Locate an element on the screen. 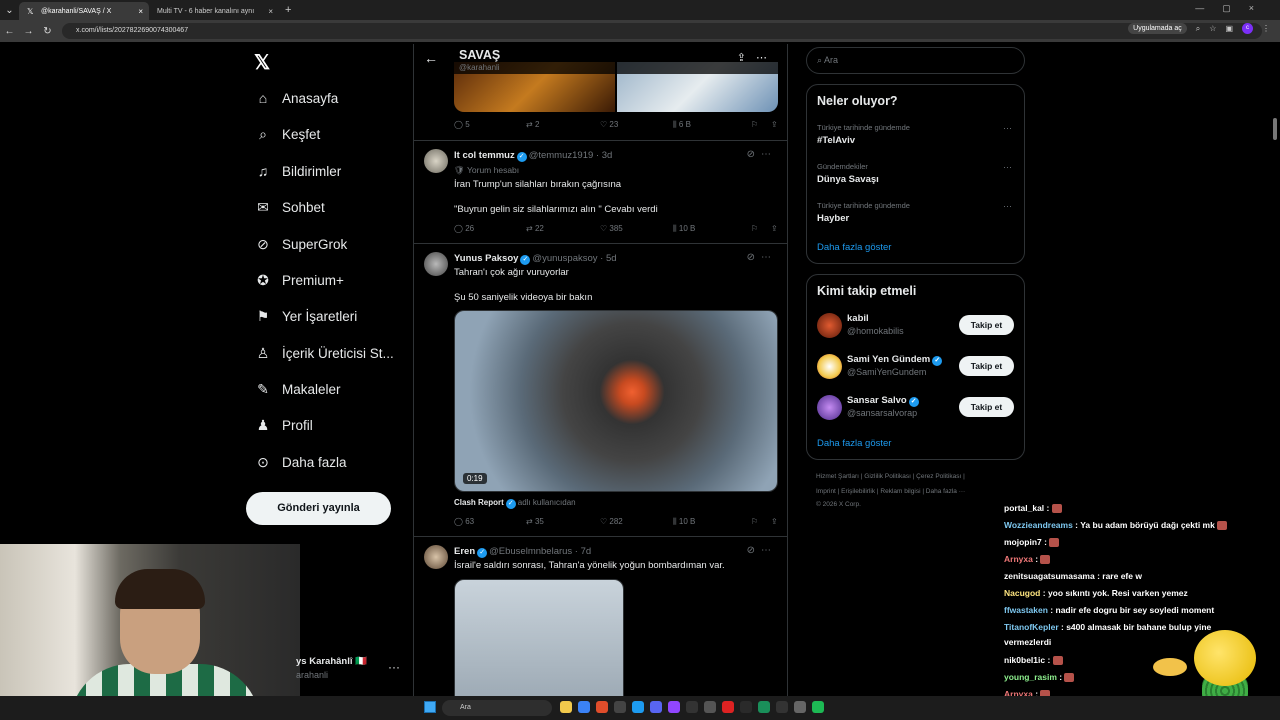 This screenshot has height=720, width=1280. back-icon: ← is located at coordinates (9, 31).